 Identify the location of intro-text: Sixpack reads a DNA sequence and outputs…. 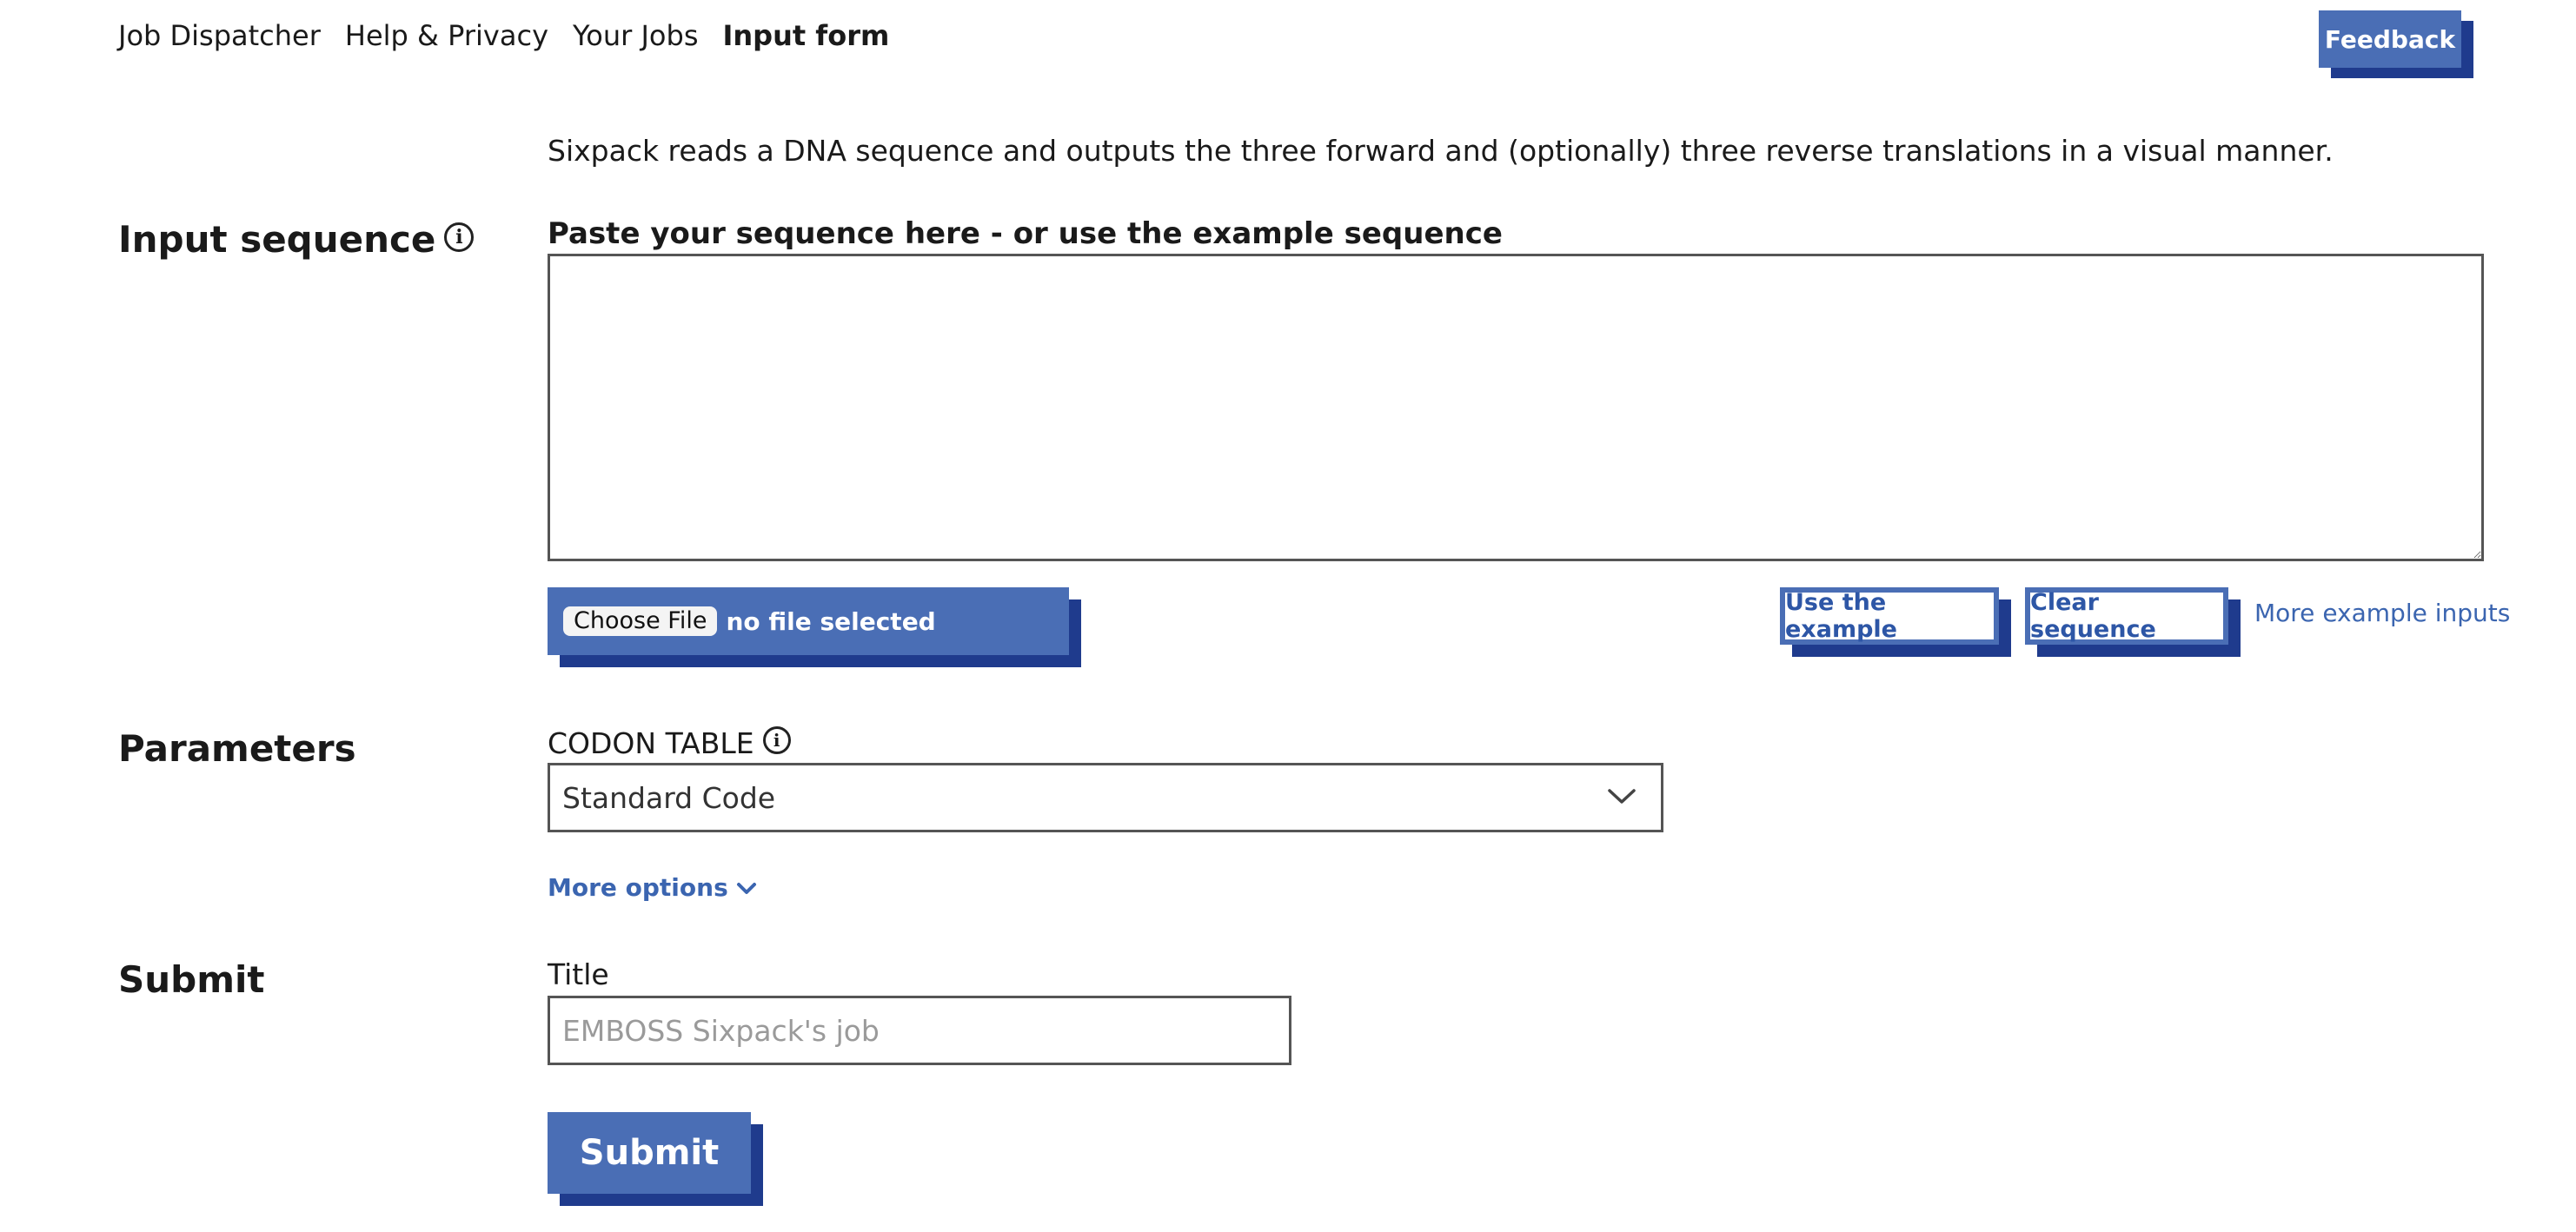
(1441, 151).